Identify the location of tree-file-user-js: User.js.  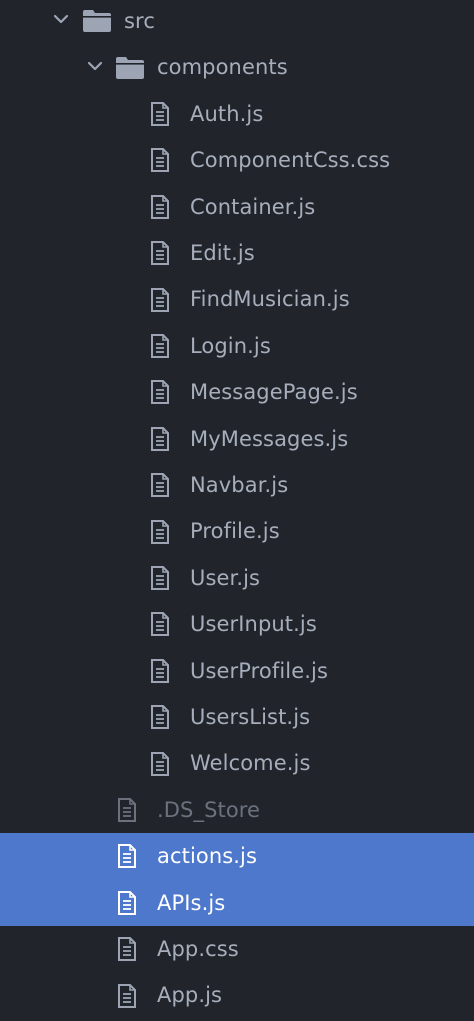
(237, 578).